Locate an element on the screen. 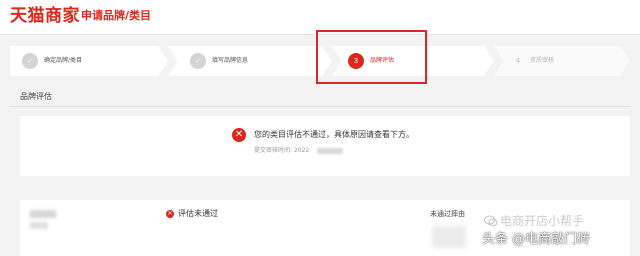 This screenshot has width=640, height=256. page-title: 申请品牌/类目 is located at coordinates (116, 15).